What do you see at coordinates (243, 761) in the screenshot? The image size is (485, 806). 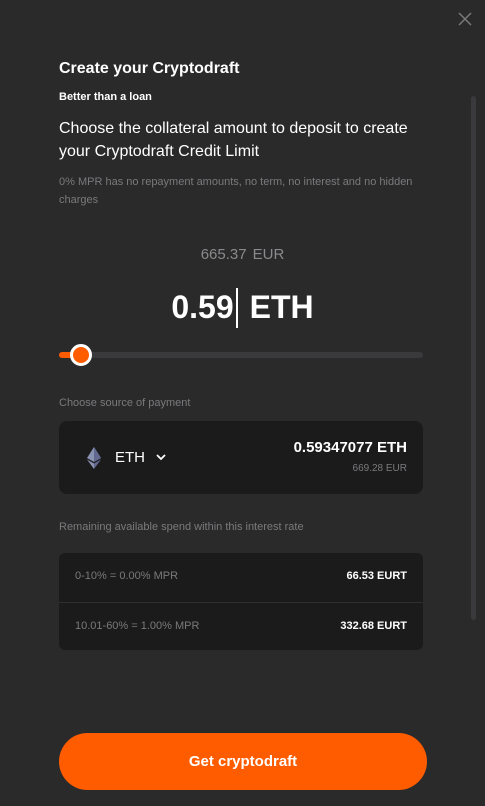 I see `get-cryptodraft-button: Get cryptodraft` at bounding box center [243, 761].